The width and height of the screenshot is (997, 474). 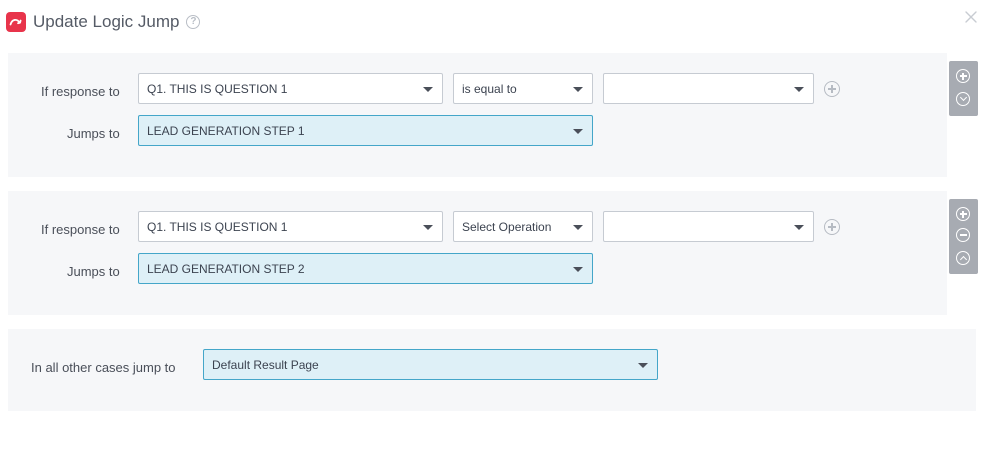 What do you see at coordinates (963, 88) in the screenshot?
I see `rule-1-controls` at bounding box center [963, 88].